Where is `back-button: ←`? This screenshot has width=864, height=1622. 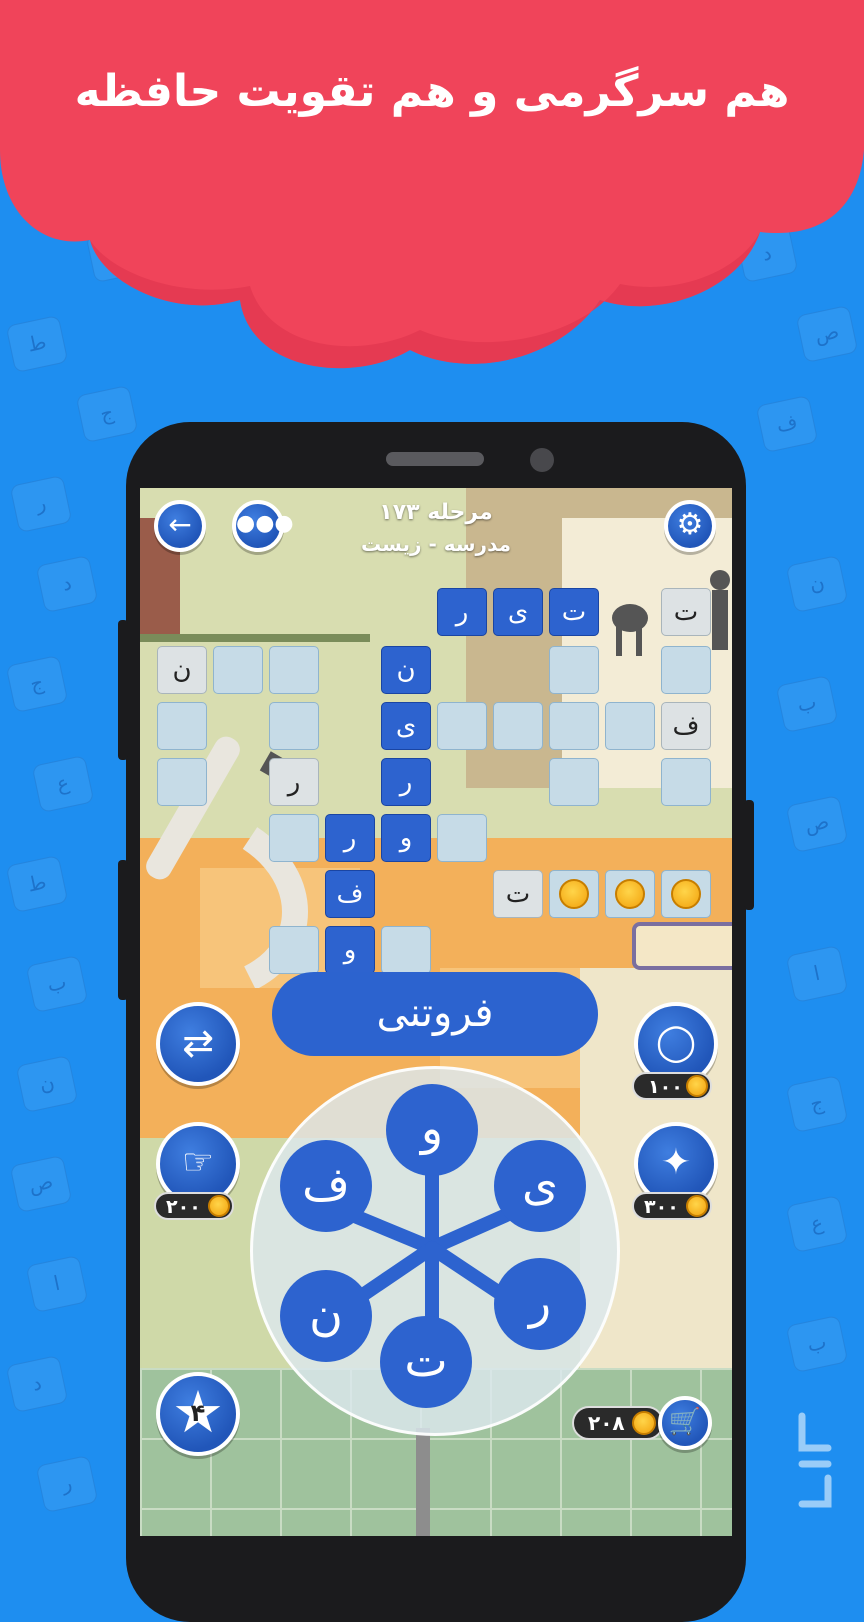
back-button: ← is located at coordinates (180, 526).